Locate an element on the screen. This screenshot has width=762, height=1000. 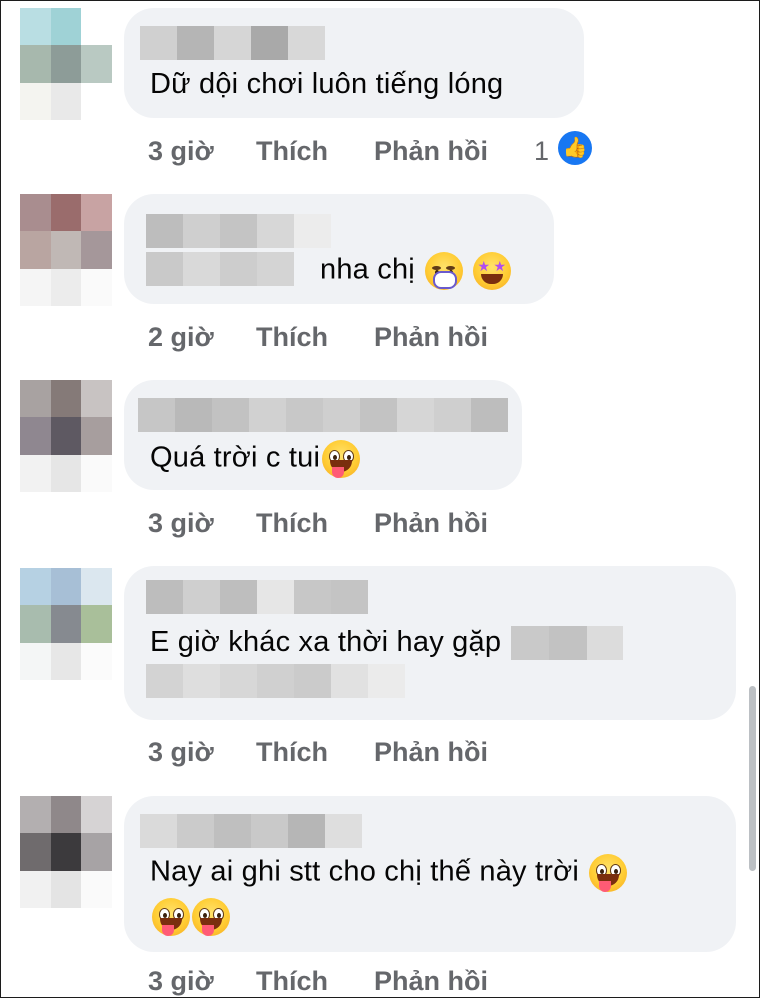
comment-text: nha chị ★ ★ is located at coordinates (416, 271).